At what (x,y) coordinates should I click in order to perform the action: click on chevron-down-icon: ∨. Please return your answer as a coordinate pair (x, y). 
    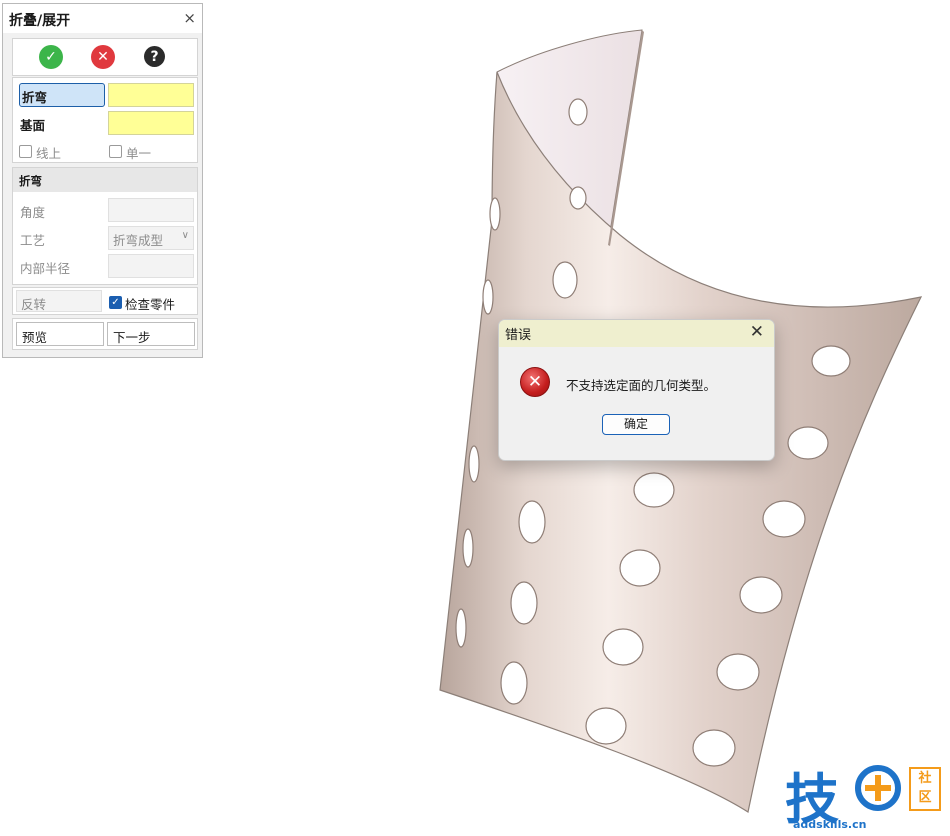
    Looking at the image, I should click on (185, 235).